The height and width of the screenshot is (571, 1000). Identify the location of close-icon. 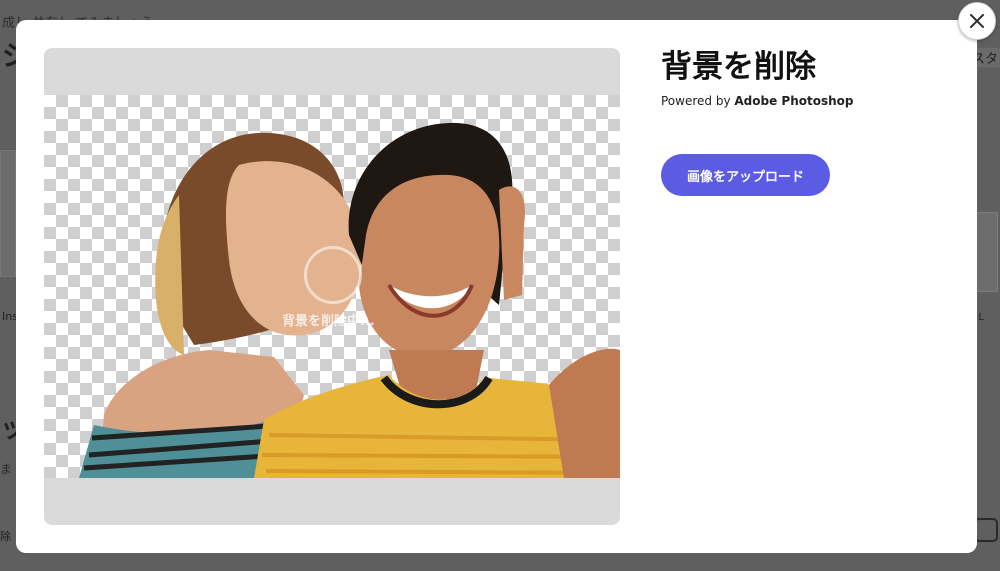
(977, 21).